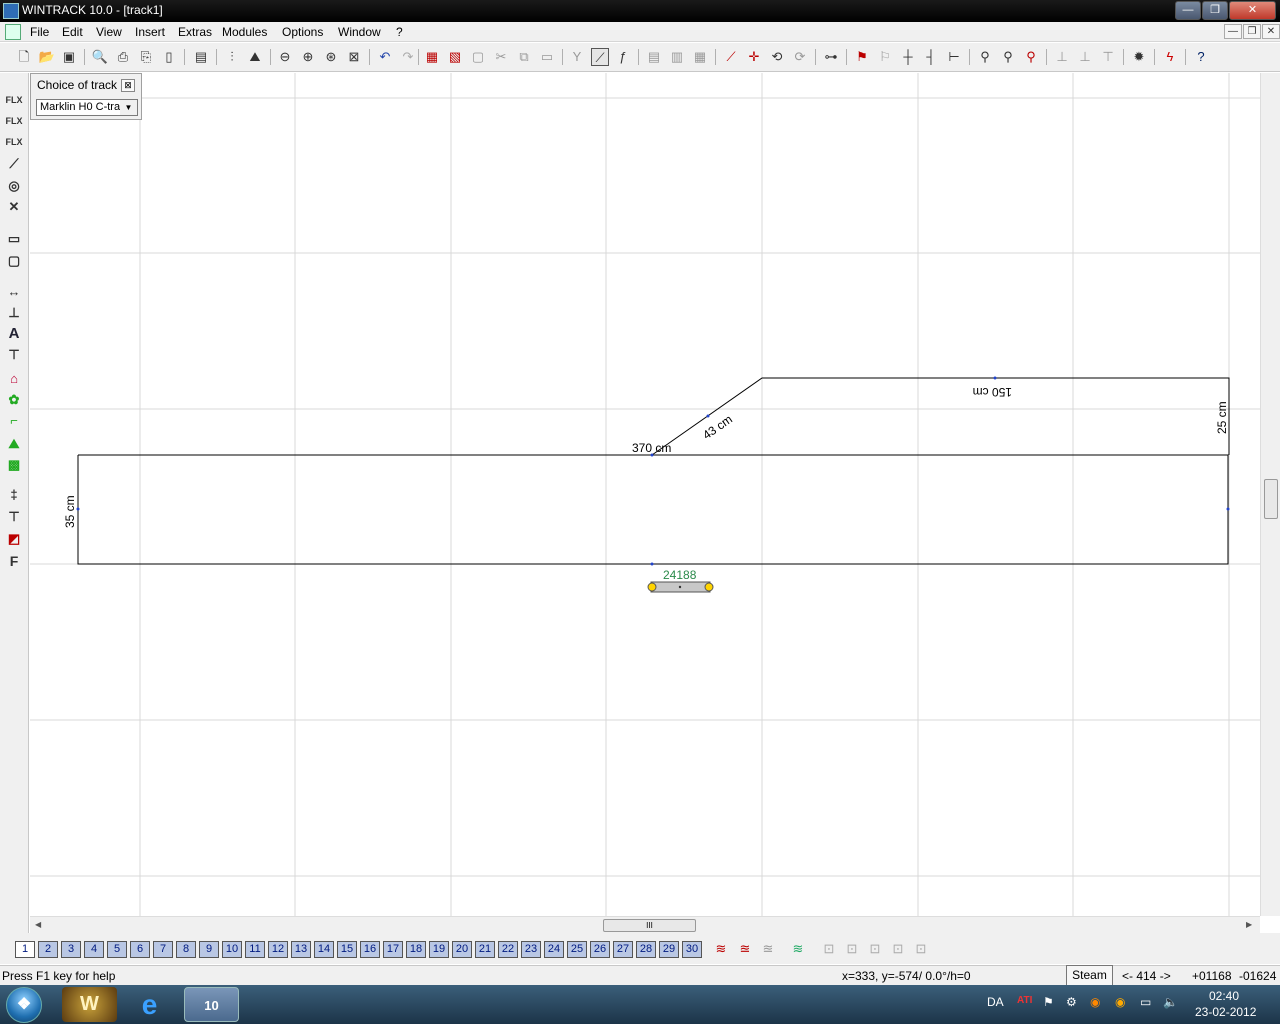 Image resolution: width=1280 pixels, height=1024 pixels. What do you see at coordinates (209, 949) in the screenshot?
I see `layer-button-9: 9` at bounding box center [209, 949].